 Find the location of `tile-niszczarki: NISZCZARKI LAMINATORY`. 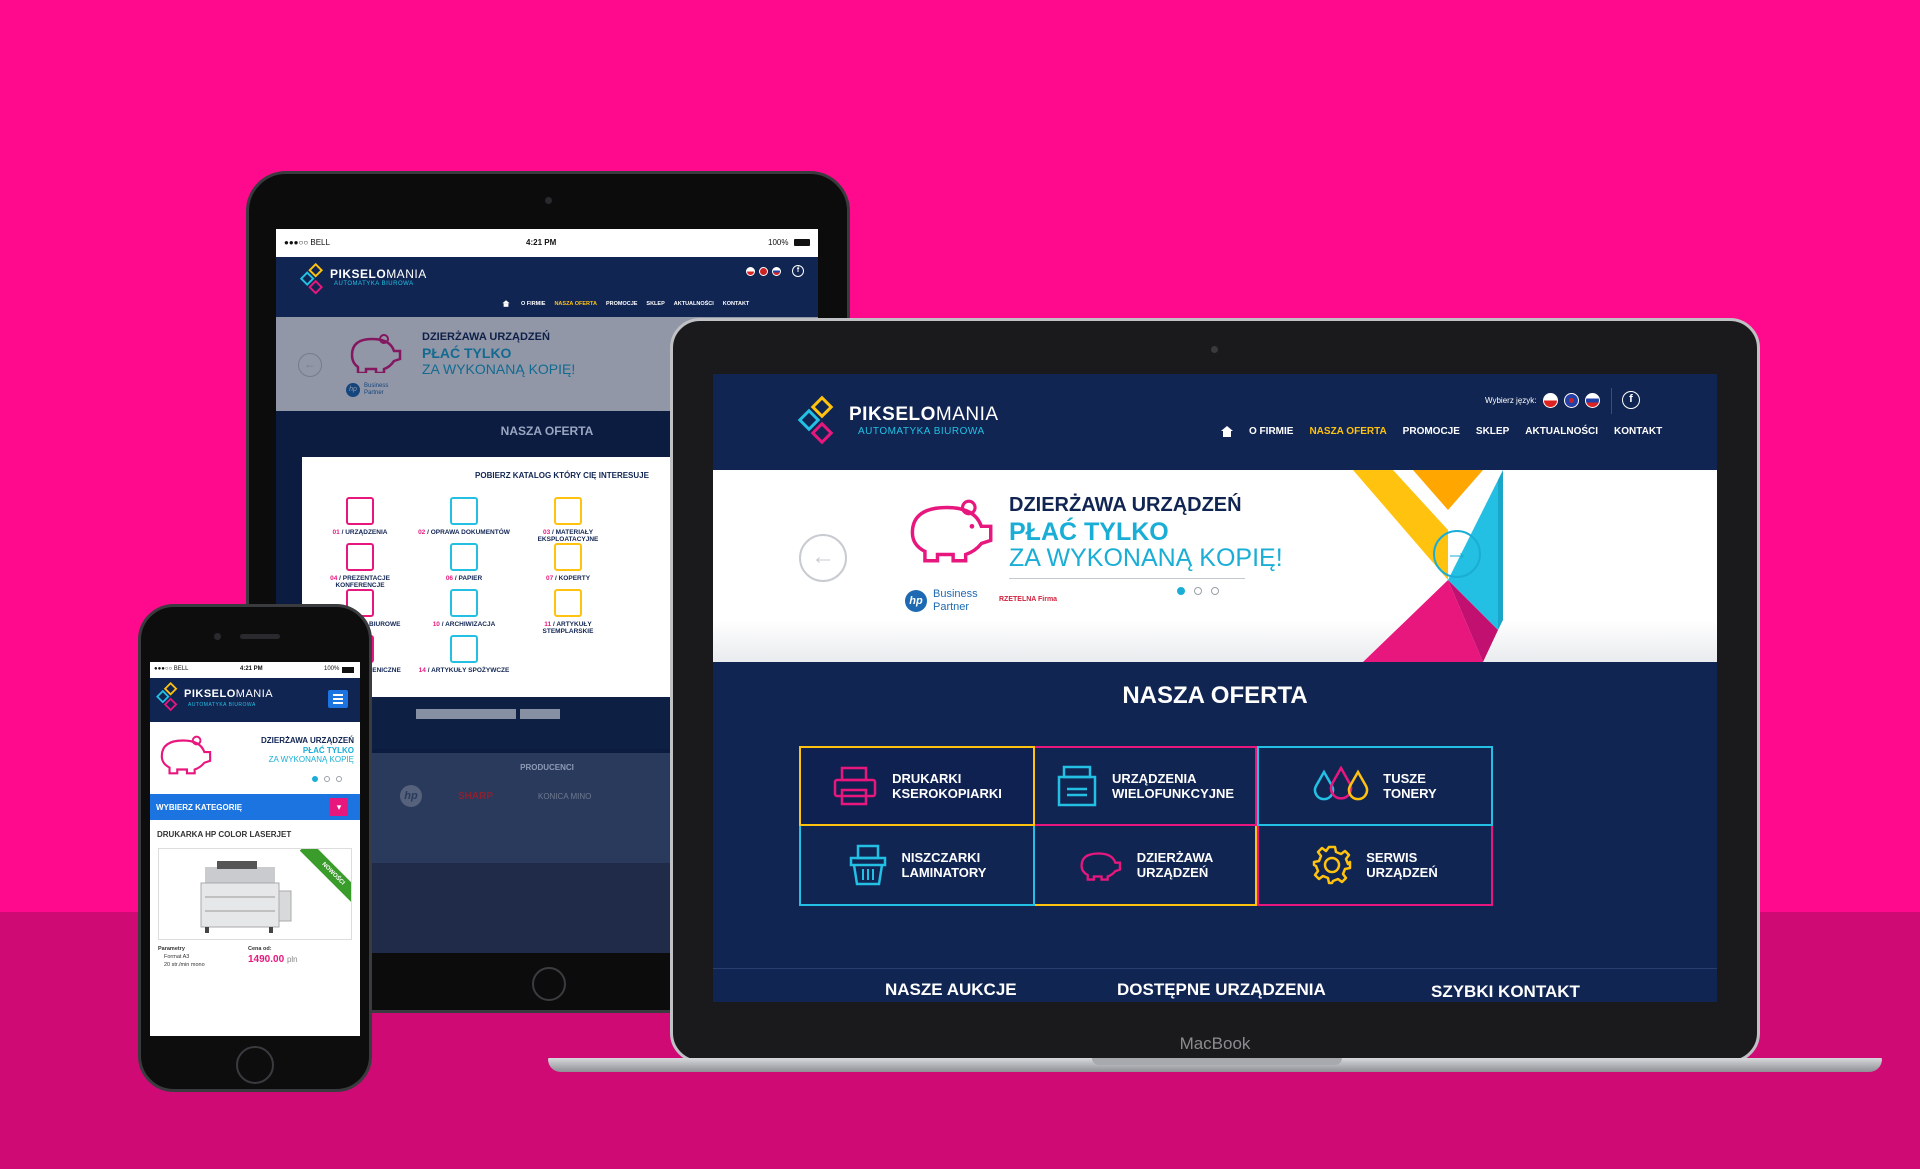

tile-niszczarki: NISZCZARKI LAMINATORY is located at coordinates (917, 866).